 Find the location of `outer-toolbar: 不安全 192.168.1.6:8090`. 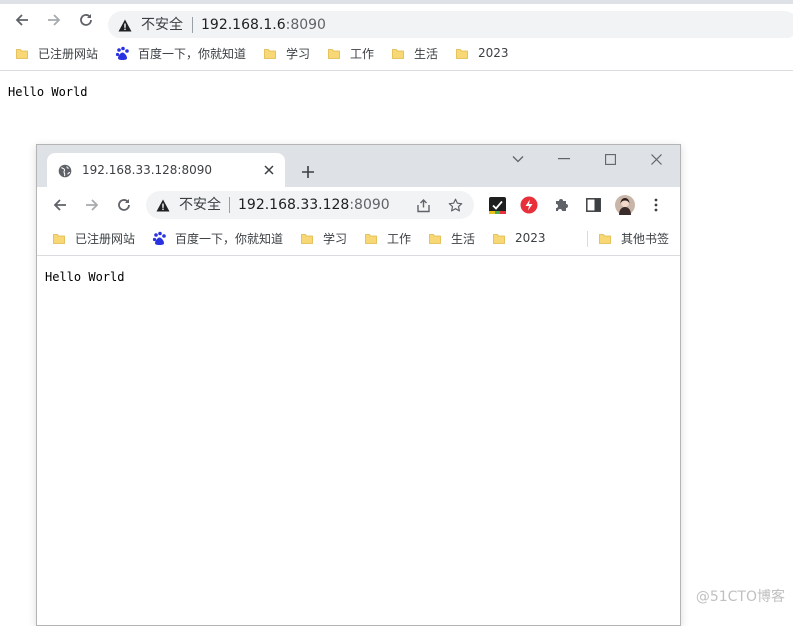

outer-toolbar: 不安全 192.168.1.6:8090 is located at coordinates (396, 21).